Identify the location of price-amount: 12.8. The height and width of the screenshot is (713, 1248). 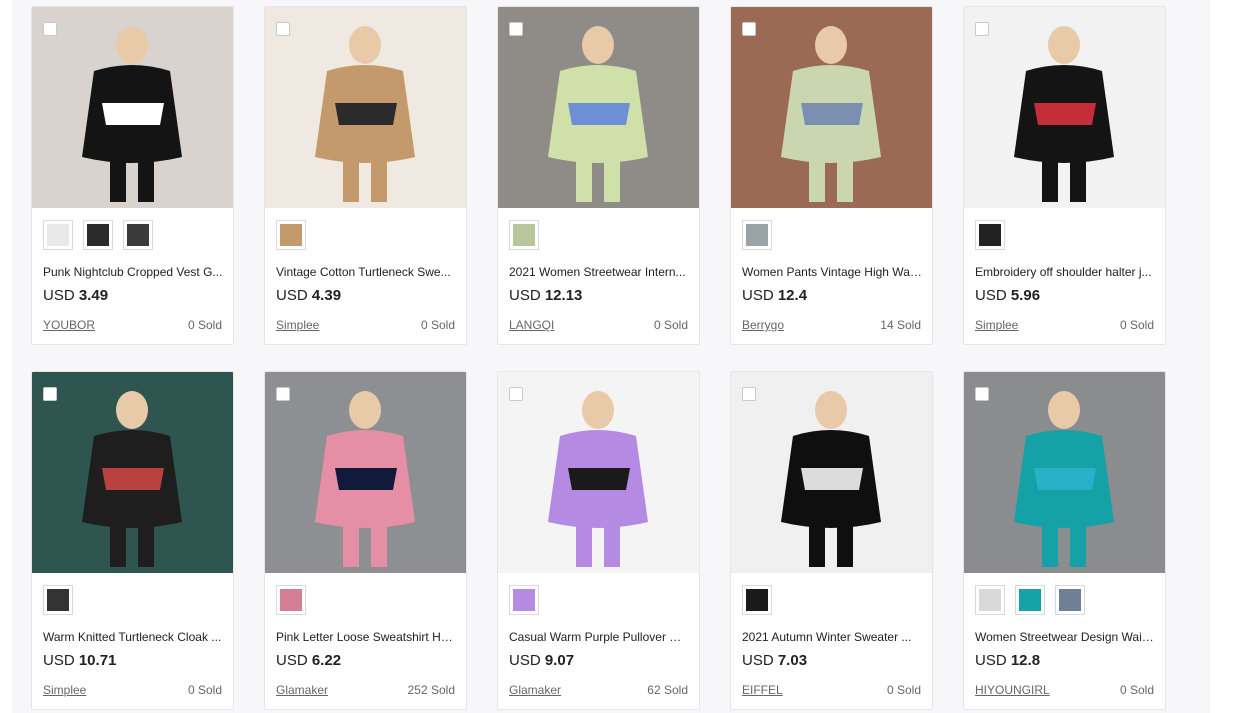
(1025, 660).